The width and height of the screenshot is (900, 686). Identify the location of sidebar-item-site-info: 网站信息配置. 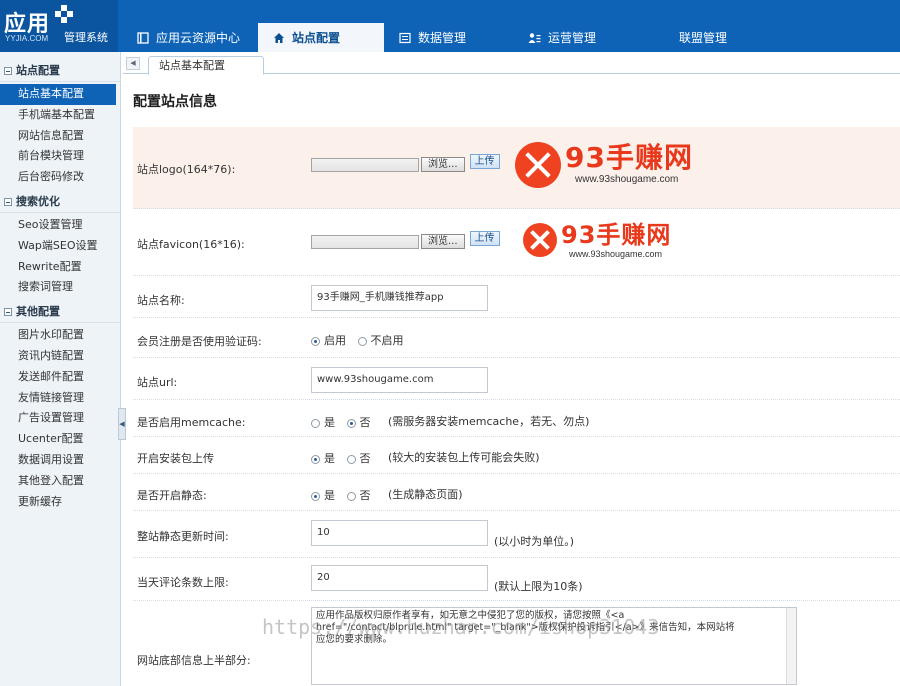
(60, 136).